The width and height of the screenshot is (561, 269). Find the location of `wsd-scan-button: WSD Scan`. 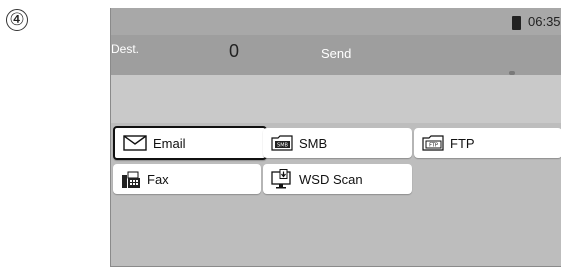

wsd-scan-button: WSD Scan is located at coordinates (337, 179).